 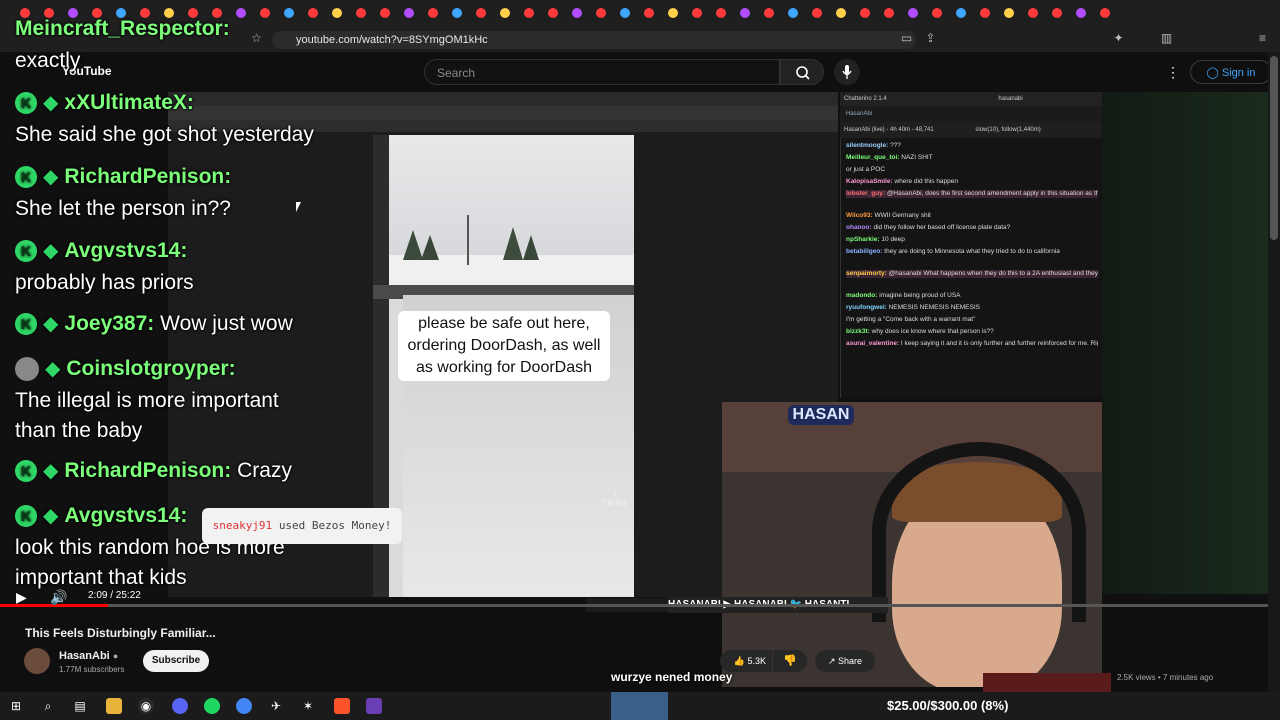 I want to click on chat-line: K ◆ Avgvstvs14:, so click(x=101, y=516).